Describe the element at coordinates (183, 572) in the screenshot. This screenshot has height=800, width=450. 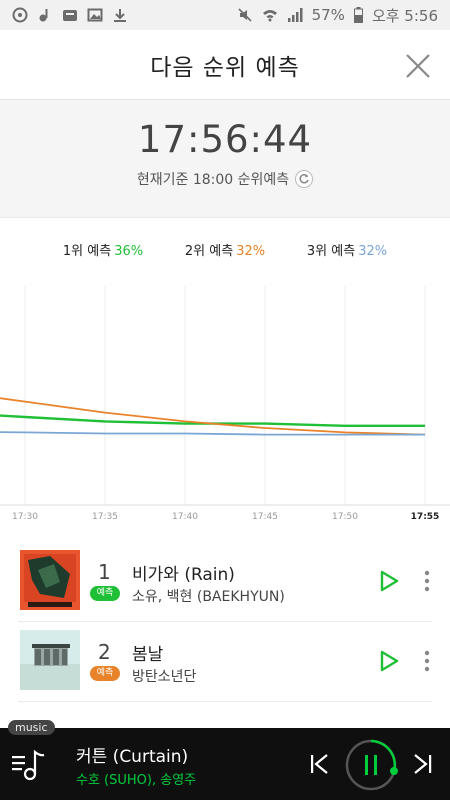
I see `song-title: 비가와 (Rain)` at that location.